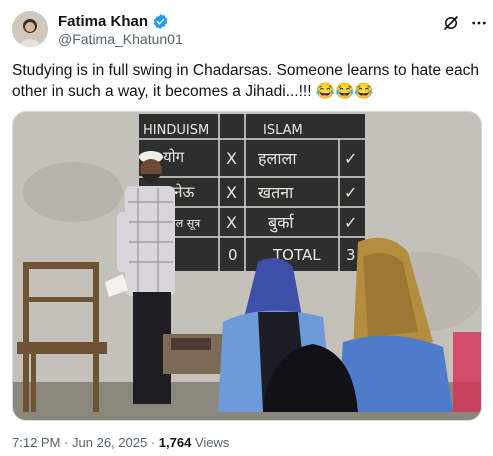  I want to click on author-name-row: Fatima Khan, so click(113, 21).